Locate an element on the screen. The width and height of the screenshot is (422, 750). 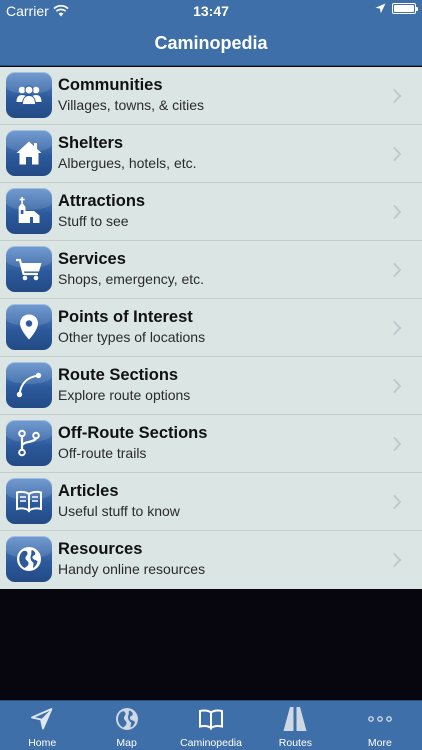
tab-map: Map is located at coordinates (126, 725).